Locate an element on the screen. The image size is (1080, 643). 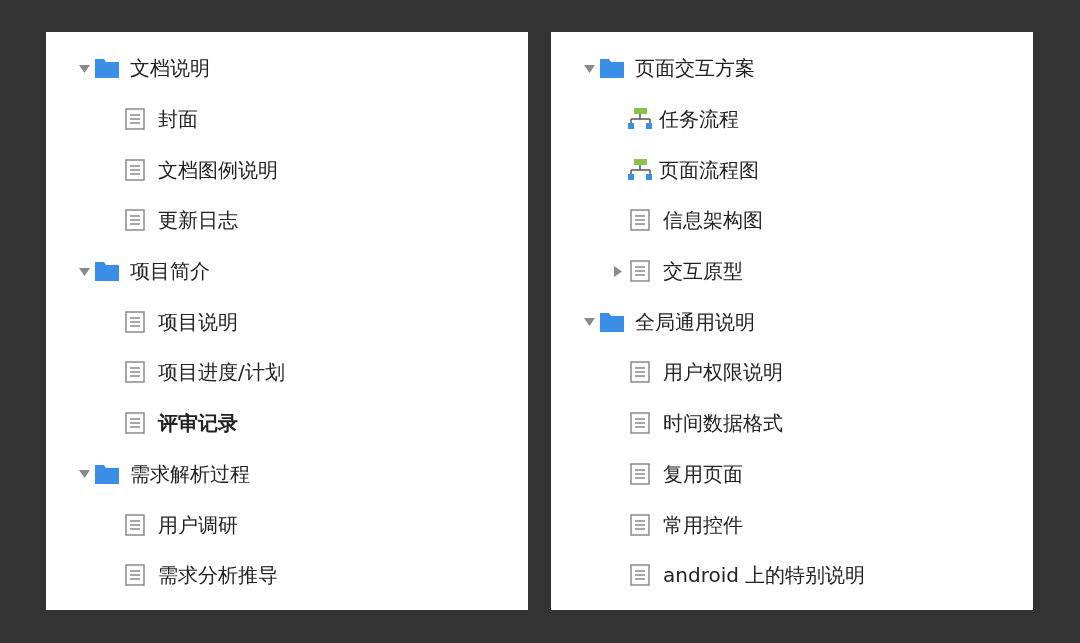
item-label: 页面流程图 is located at coordinates (709, 170).